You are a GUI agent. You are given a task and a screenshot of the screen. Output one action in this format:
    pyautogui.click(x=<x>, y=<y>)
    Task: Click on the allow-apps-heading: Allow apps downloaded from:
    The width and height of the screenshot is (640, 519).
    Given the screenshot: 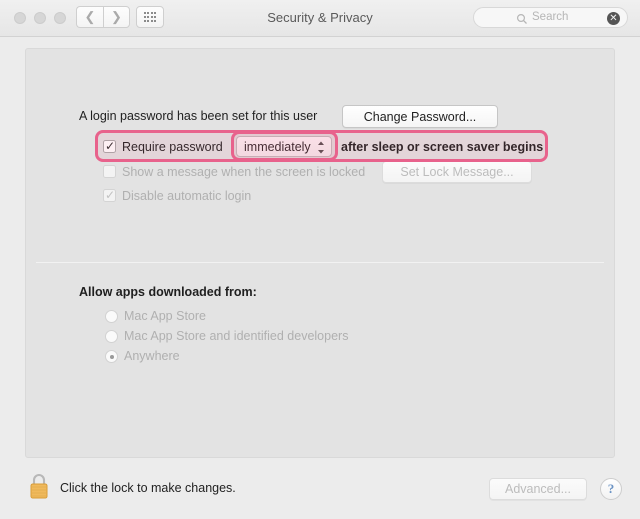 What is the action you would take?
    pyautogui.click(x=168, y=292)
    